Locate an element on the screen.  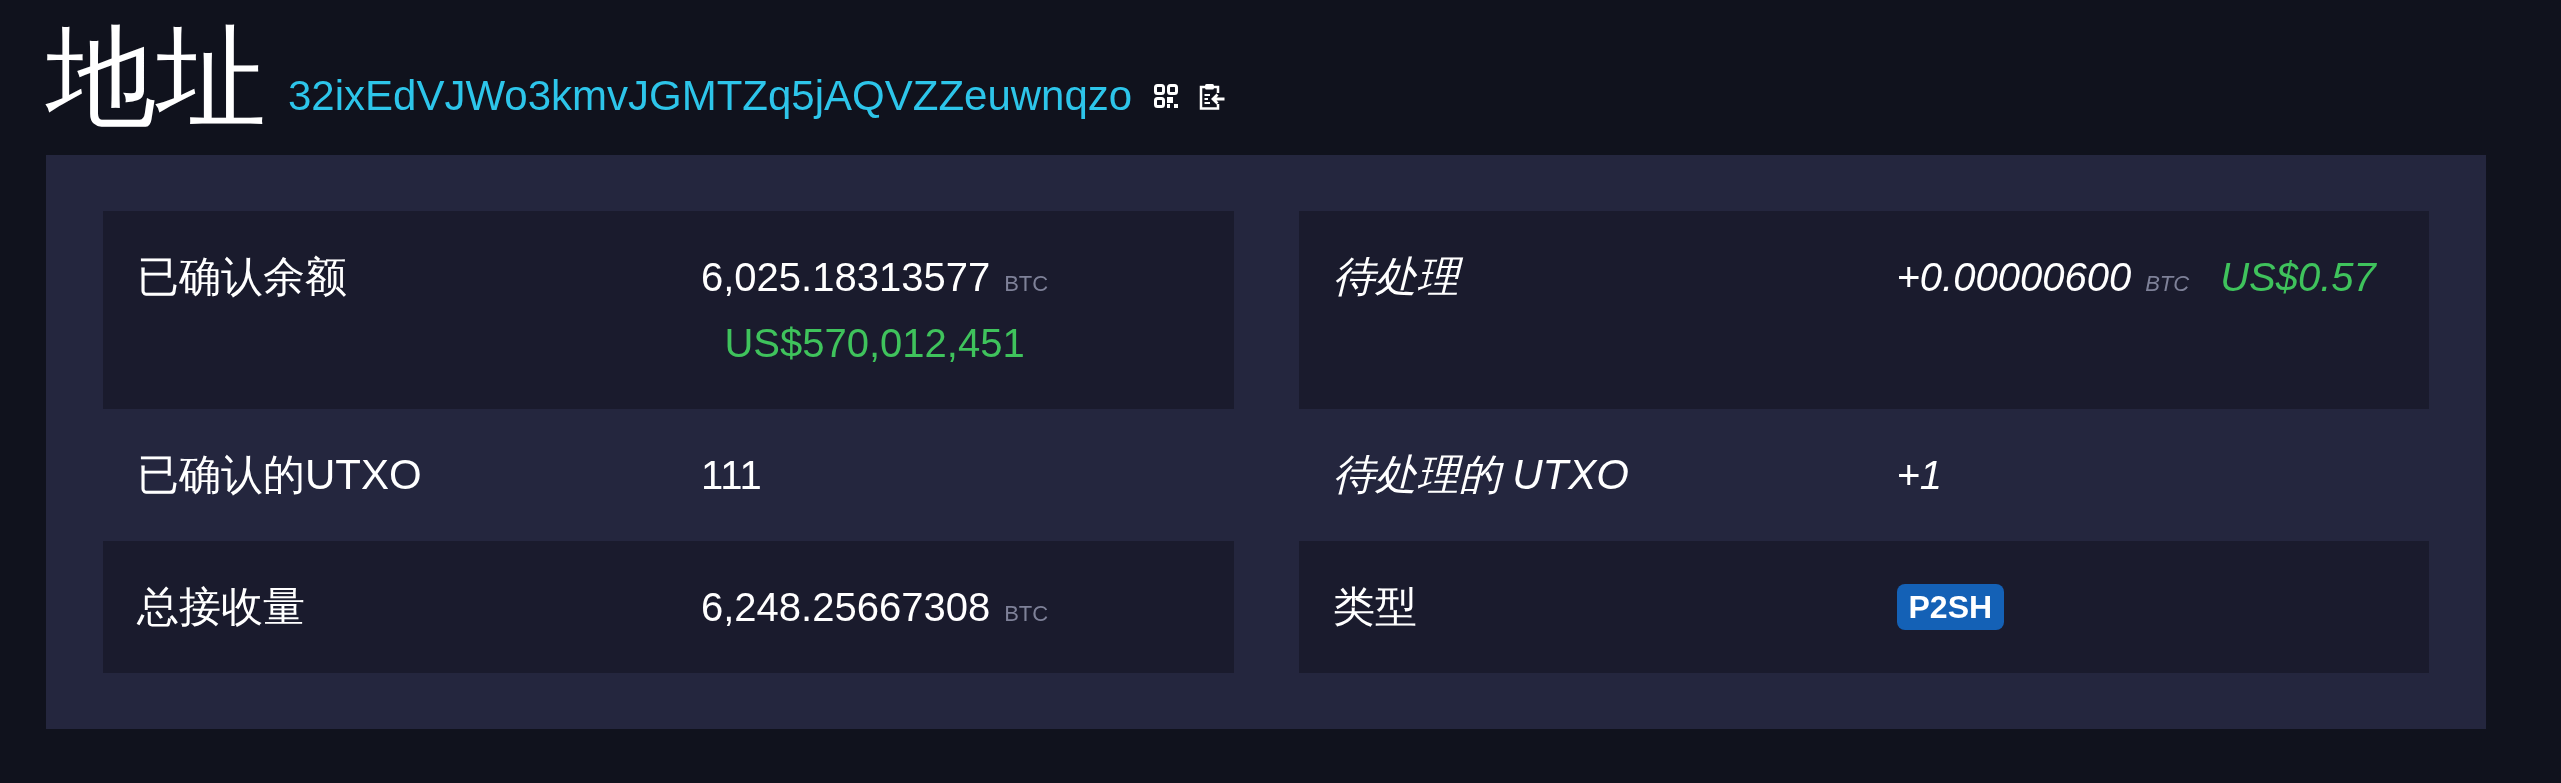
qr-code-icon is located at coordinates (1166, 96).